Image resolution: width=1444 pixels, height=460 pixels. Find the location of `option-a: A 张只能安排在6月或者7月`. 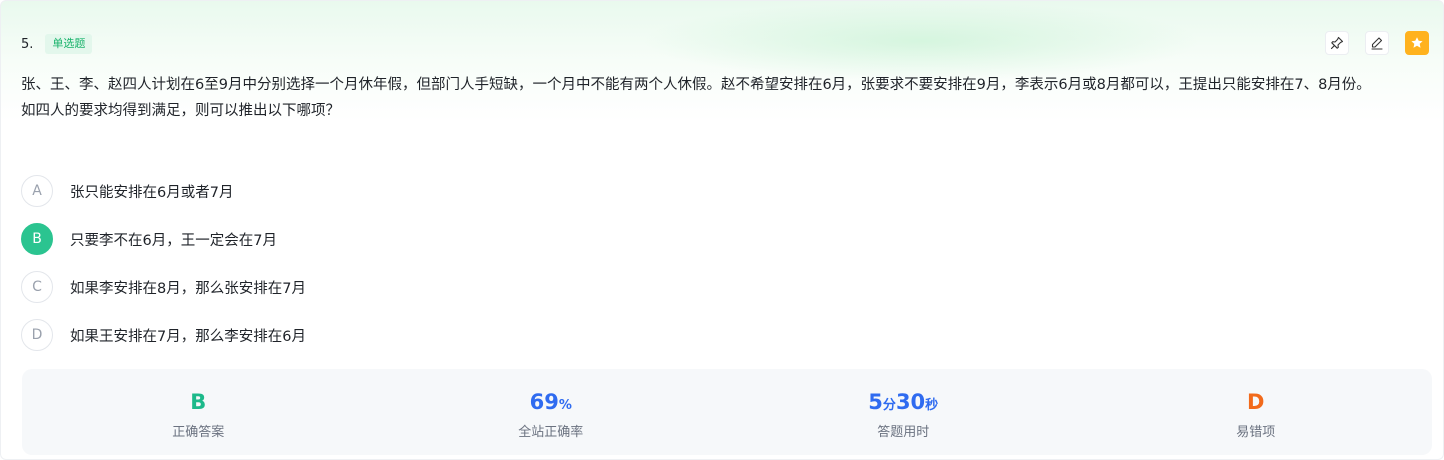

option-a: A 张只能安排在6月或者7月 is located at coordinates (163, 191).